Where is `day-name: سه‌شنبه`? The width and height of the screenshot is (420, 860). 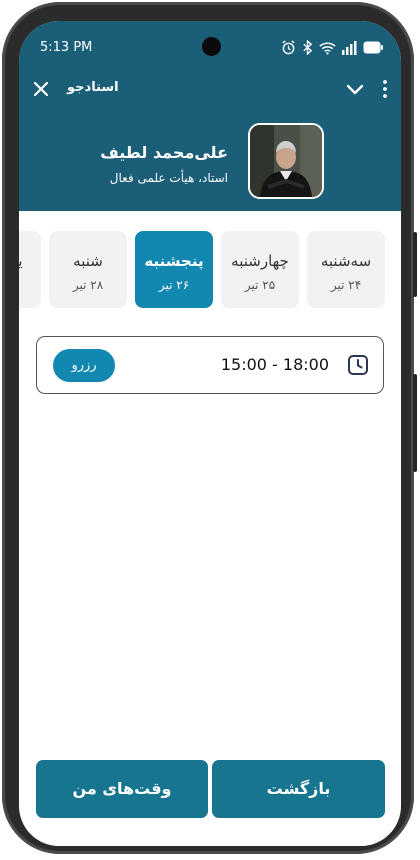 day-name: سه‌شنبه is located at coordinates (346, 261).